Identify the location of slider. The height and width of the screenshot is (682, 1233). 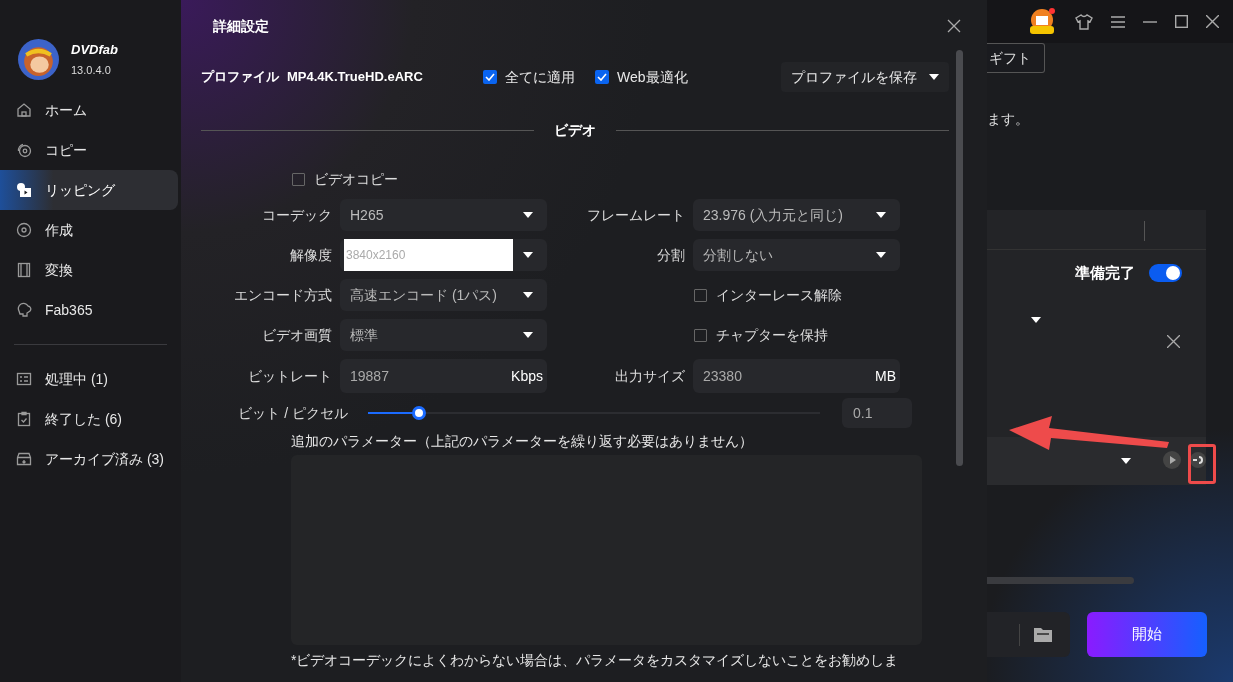
(594, 413).